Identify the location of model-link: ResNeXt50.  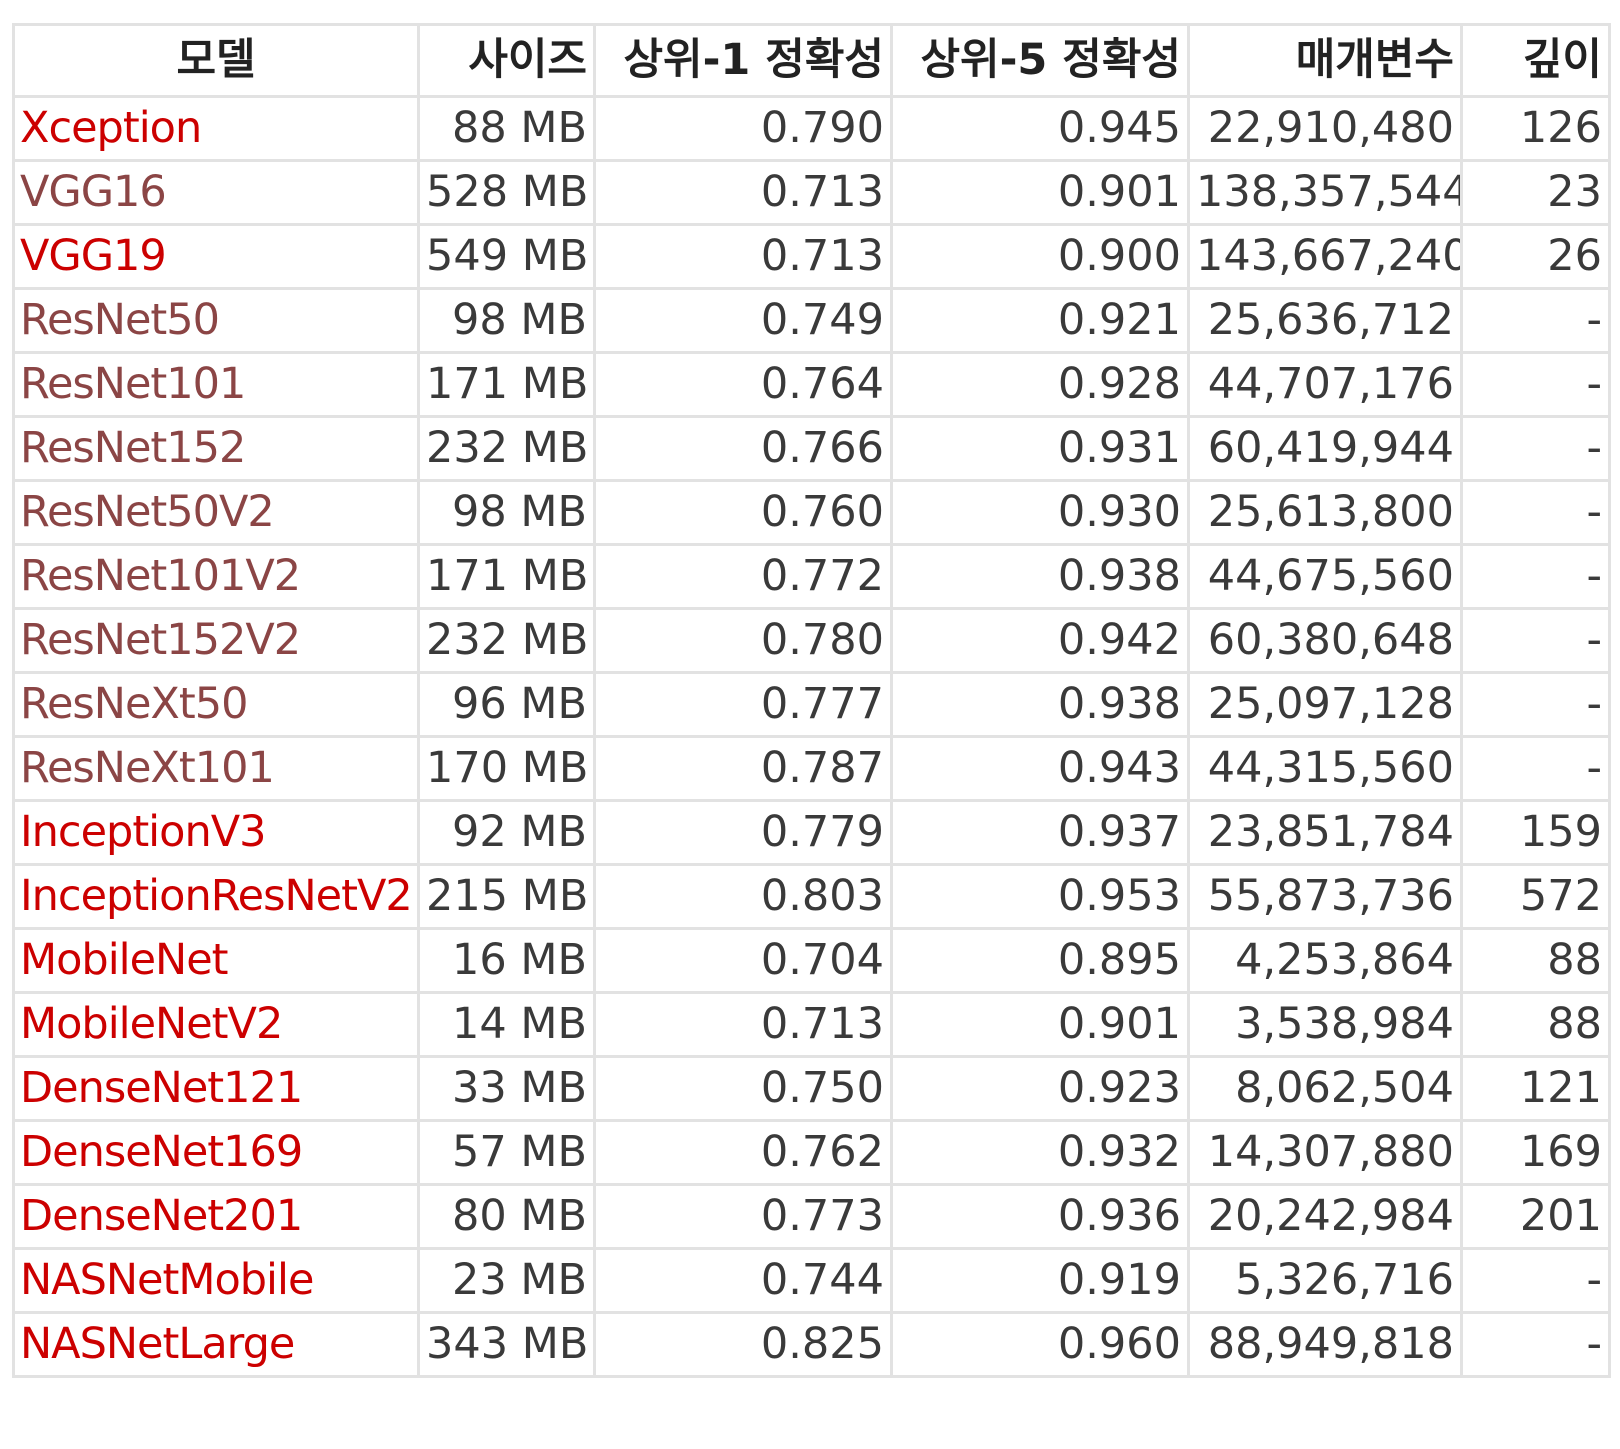
(134, 704).